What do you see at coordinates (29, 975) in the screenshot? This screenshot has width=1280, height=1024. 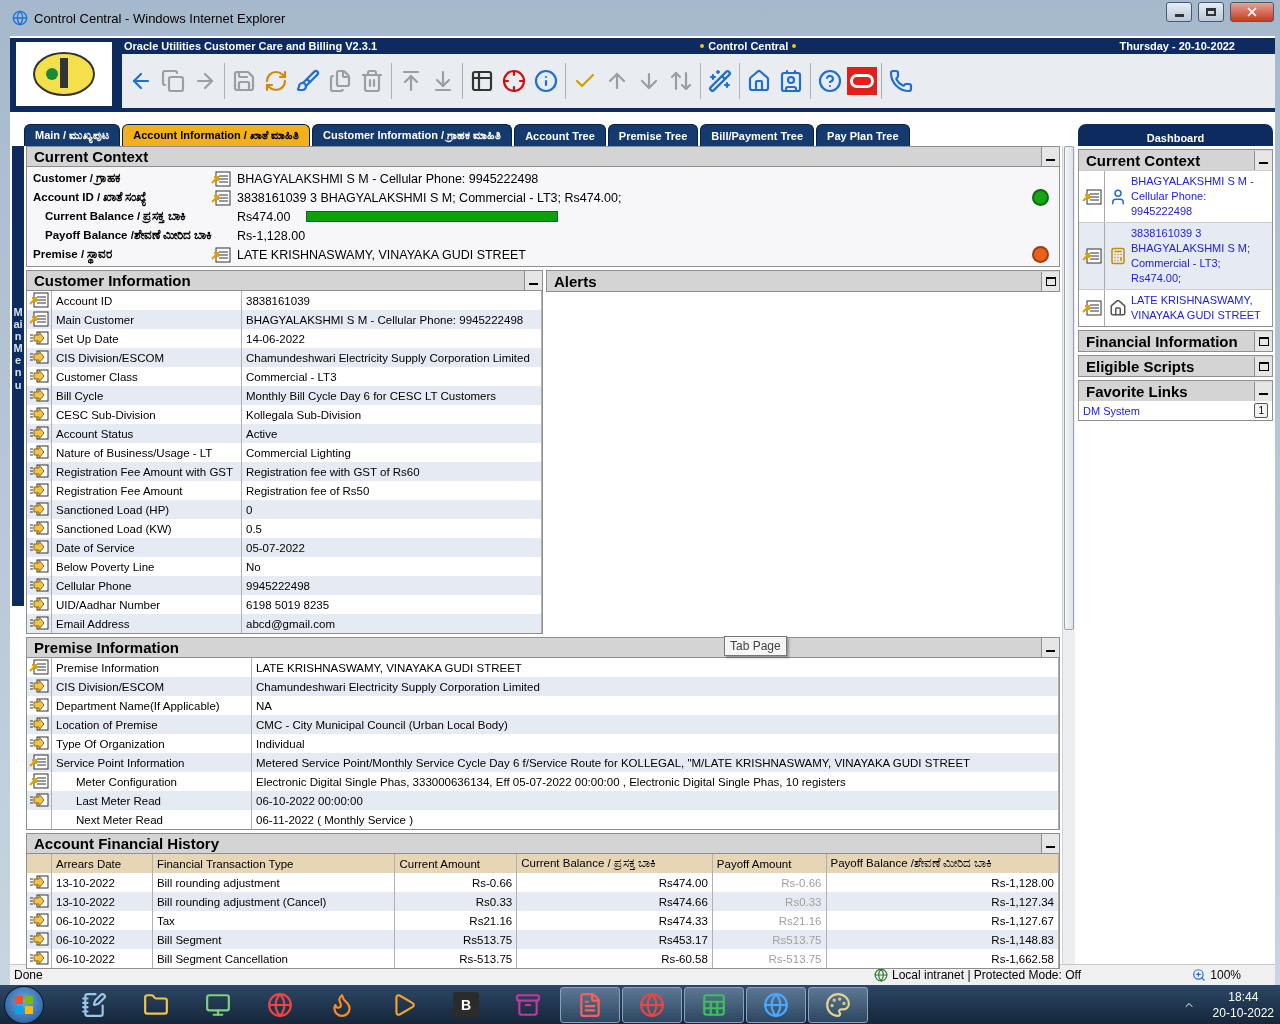 I see `status-text: Done` at bounding box center [29, 975].